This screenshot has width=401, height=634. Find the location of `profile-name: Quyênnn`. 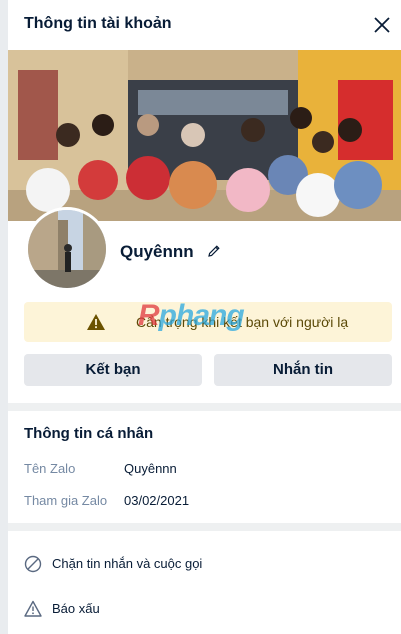

profile-name: Quyênnn is located at coordinates (157, 251).